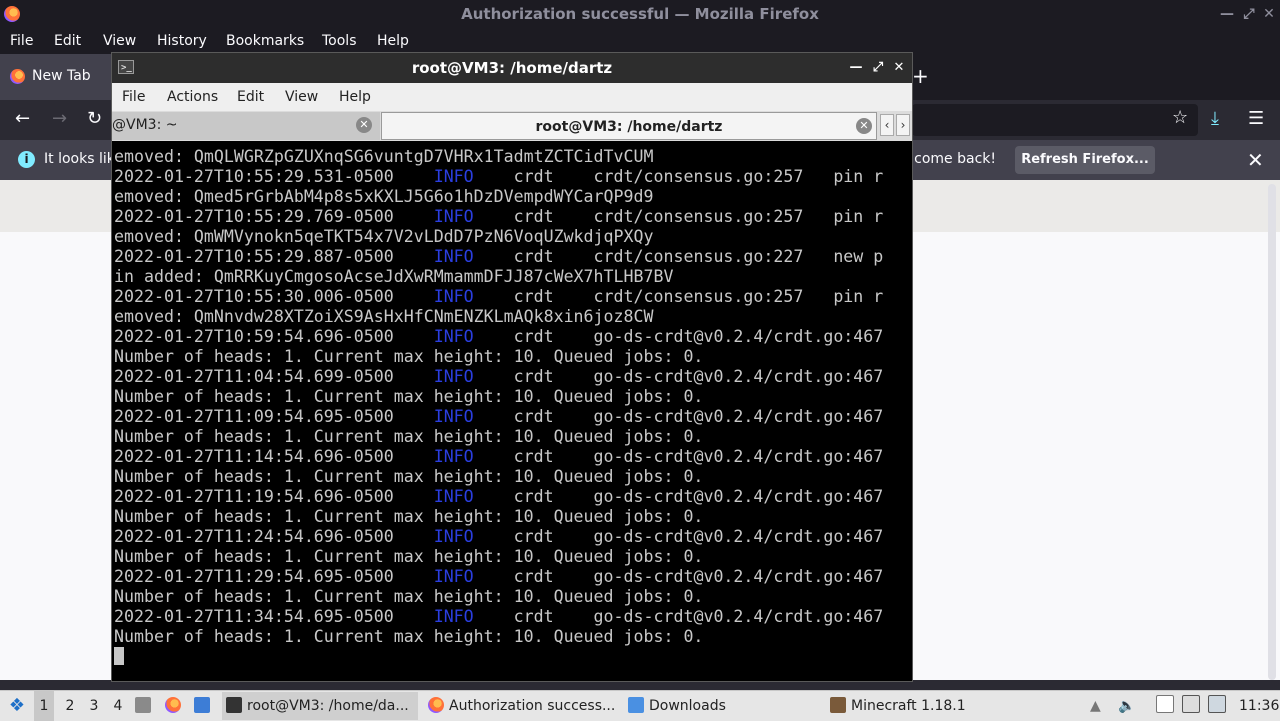 This screenshot has width=1280, height=721. I want to click on volume-icon: 🔈, so click(1126, 706).